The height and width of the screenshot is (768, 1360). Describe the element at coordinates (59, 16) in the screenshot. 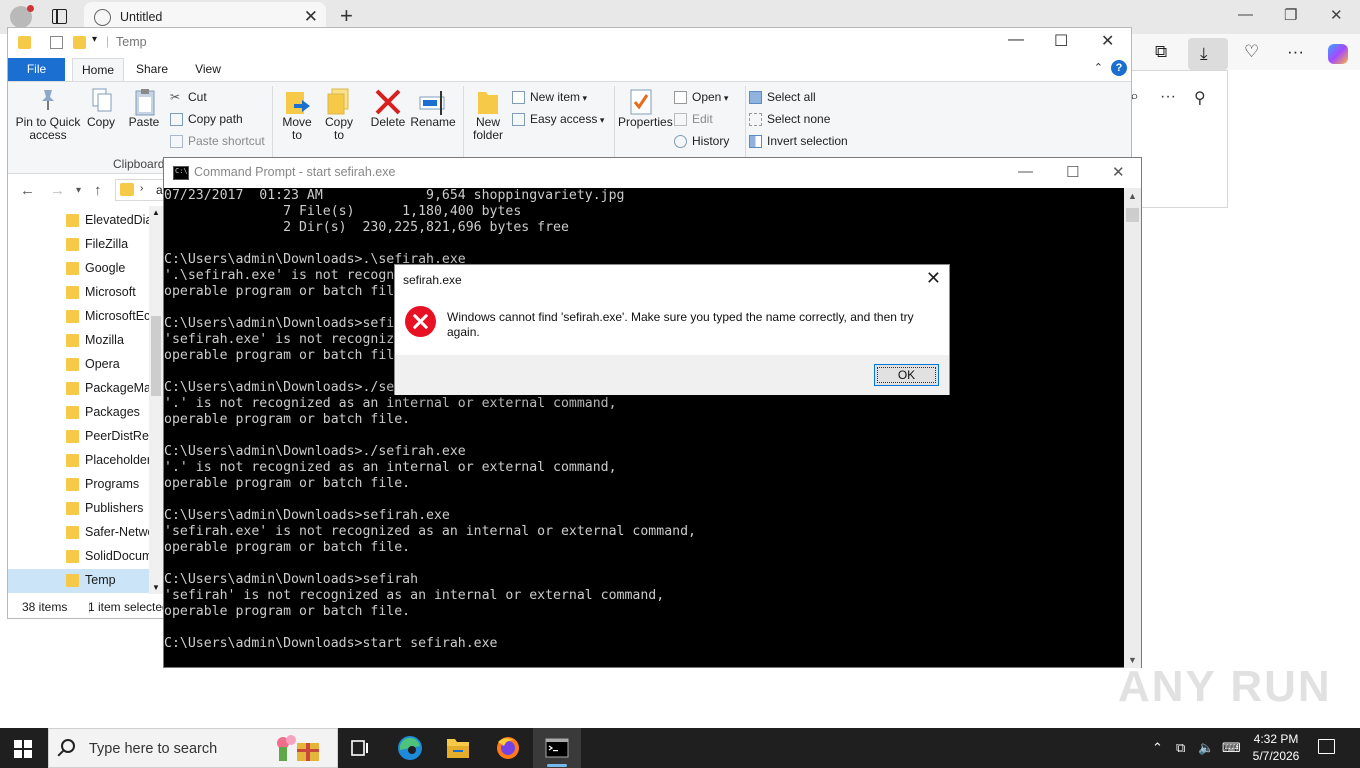

I see `tab-actions-icon` at that location.